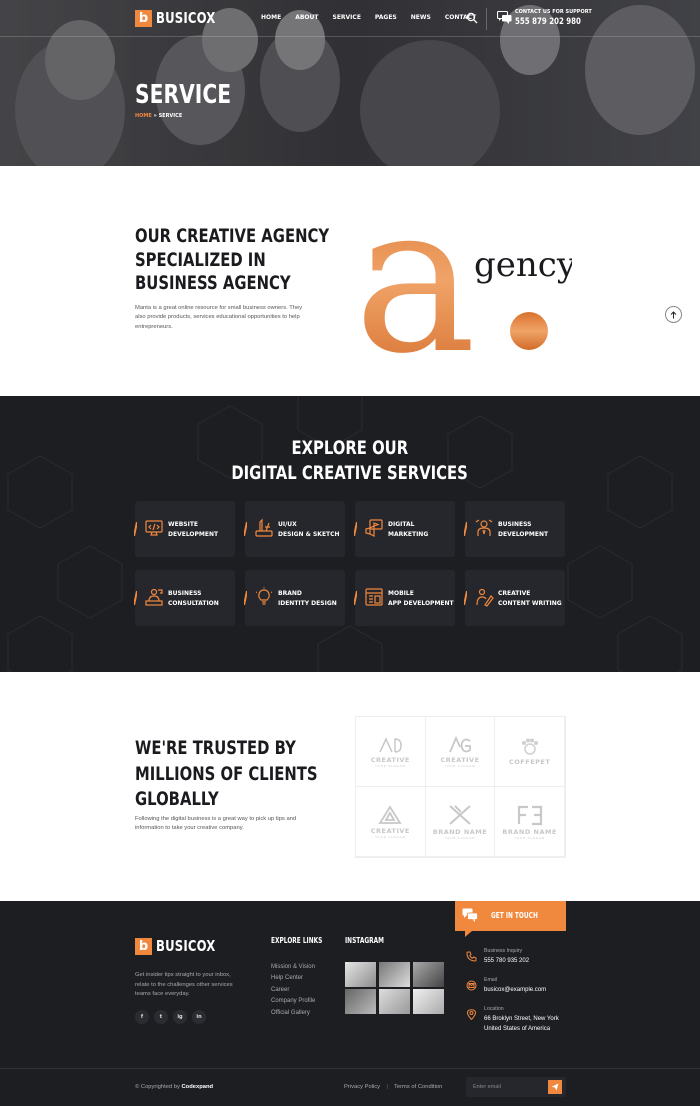 This screenshot has height=1106, width=700. Describe the element at coordinates (365, 940) in the screenshot. I see `instagram-heading: INSTAGRAM` at that location.